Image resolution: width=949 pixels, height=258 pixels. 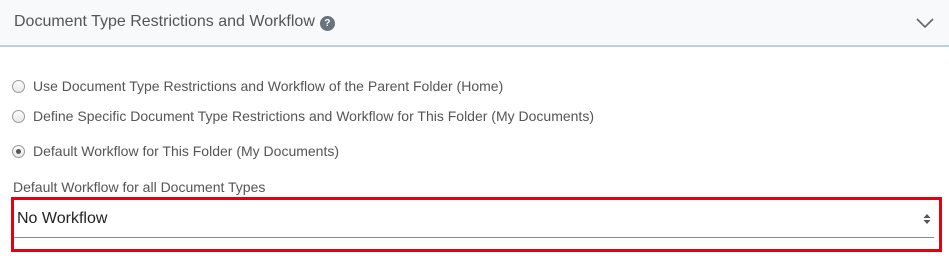 What do you see at coordinates (62, 218) in the screenshot?
I see `workflow-select-value: No Workflow` at bounding box center [62, 218].